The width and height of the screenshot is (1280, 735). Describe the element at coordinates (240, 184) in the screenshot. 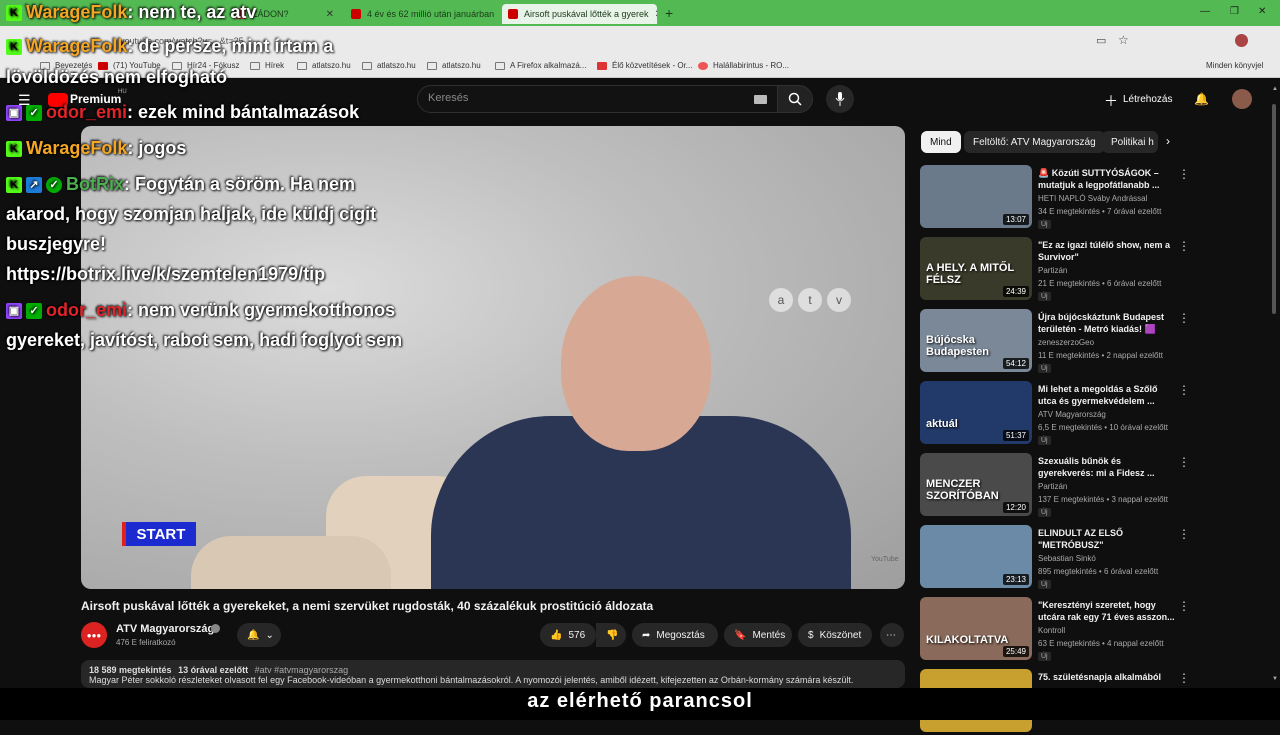

I see `chat-text: : Fogytán a söröm. Ha nem` at that location.